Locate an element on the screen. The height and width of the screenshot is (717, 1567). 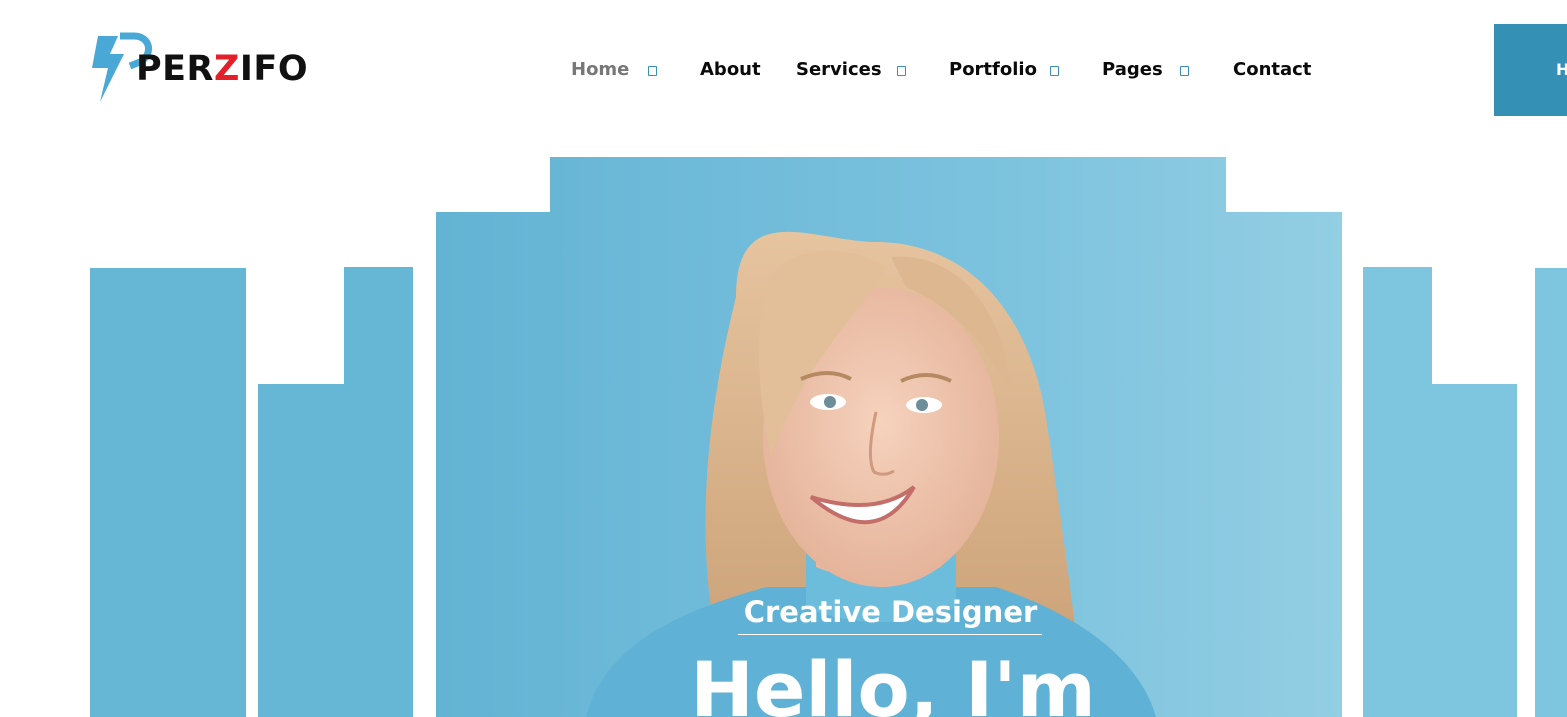
logo-text-prefix: PER is located at coordinates (175, 69).